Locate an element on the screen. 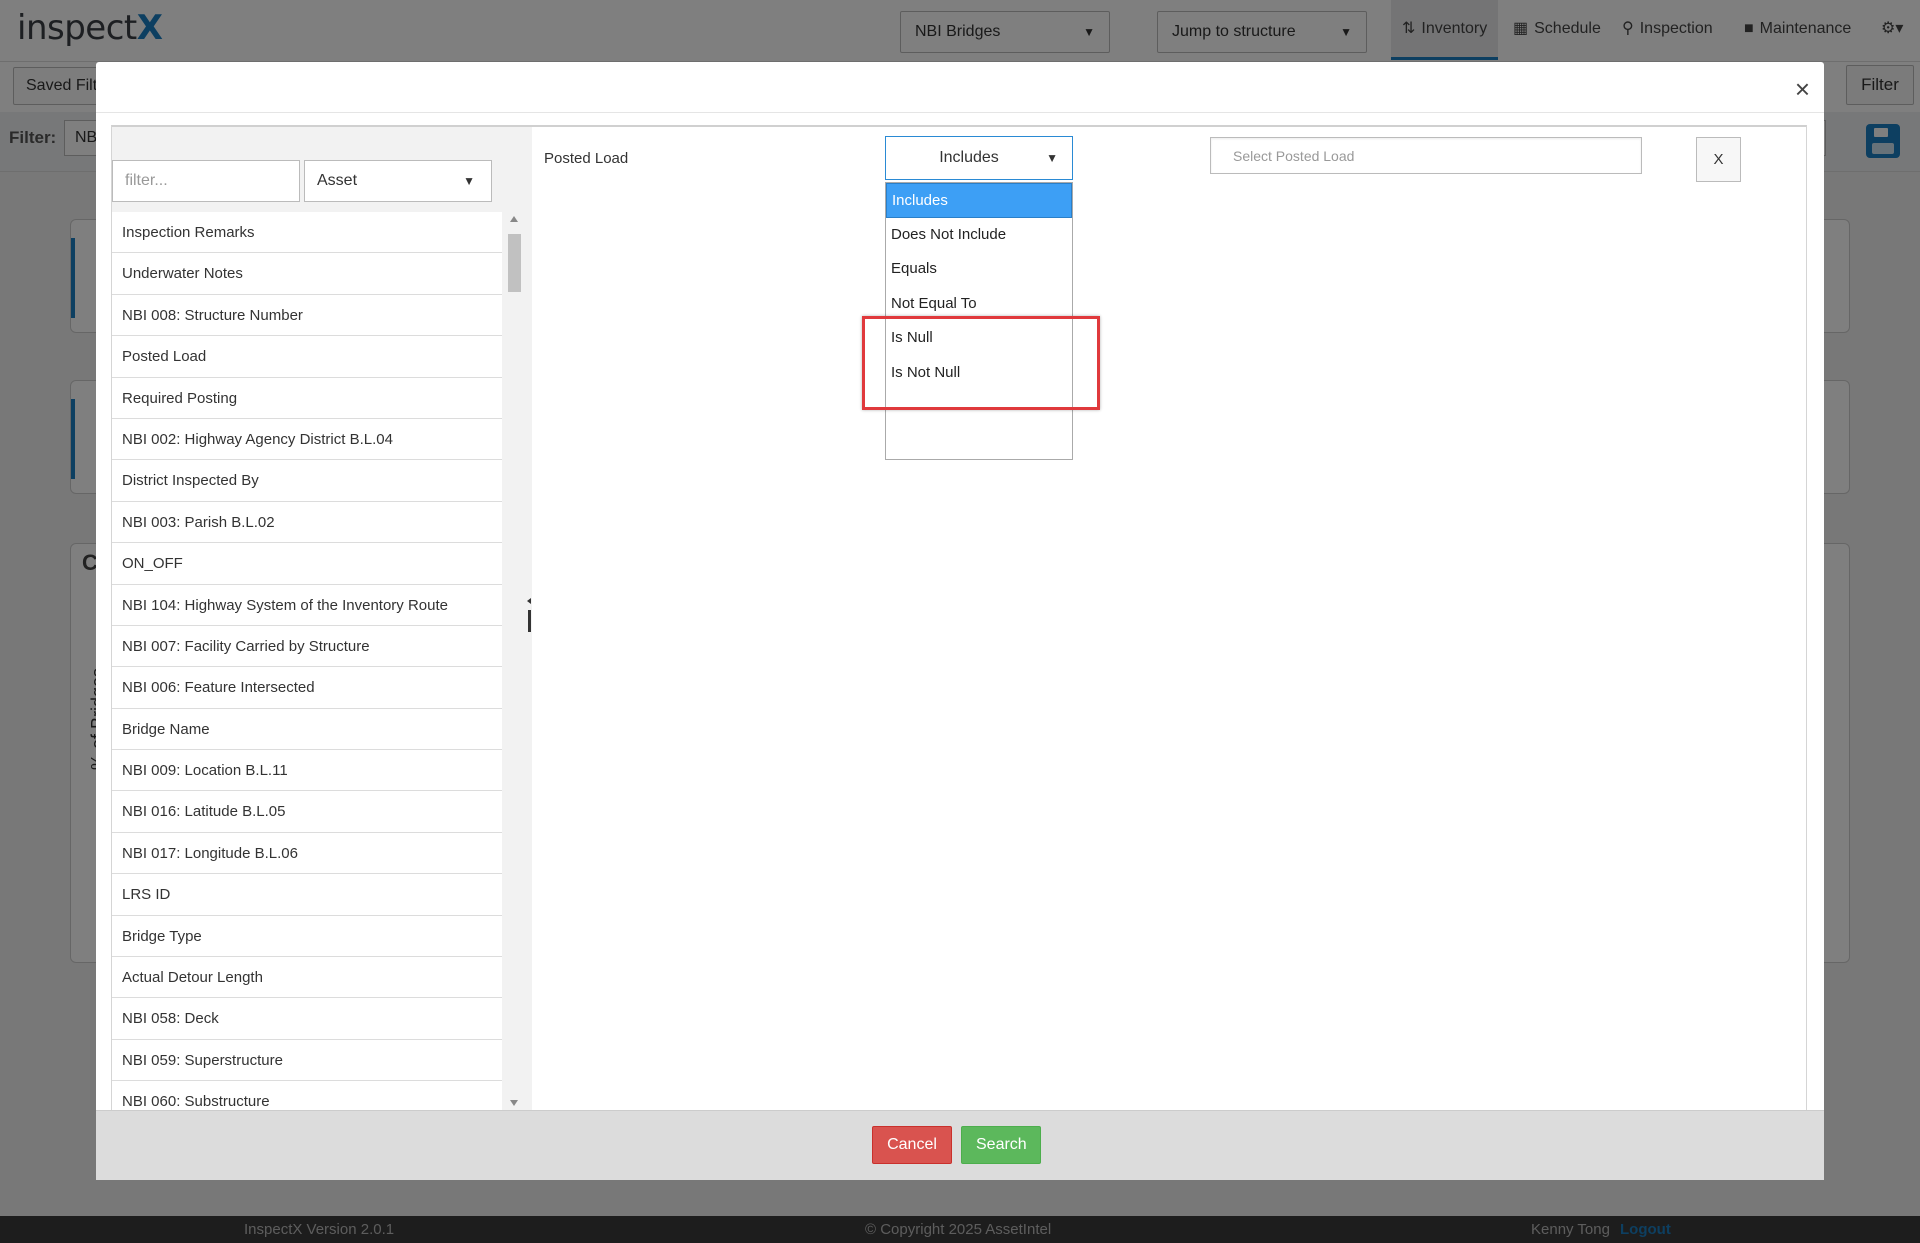 This screenshot has height=1243, width=1920. list-item: NBI 003: Parish B.L.02 is located at coordinates (307, 522).